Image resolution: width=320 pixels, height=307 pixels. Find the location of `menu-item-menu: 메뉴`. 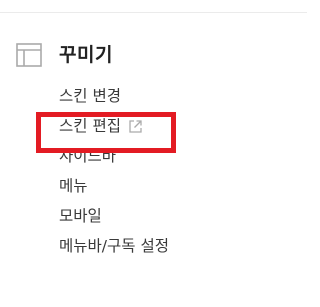

menu-item-menu: 메뉴 is located at coordinates (114, 186).